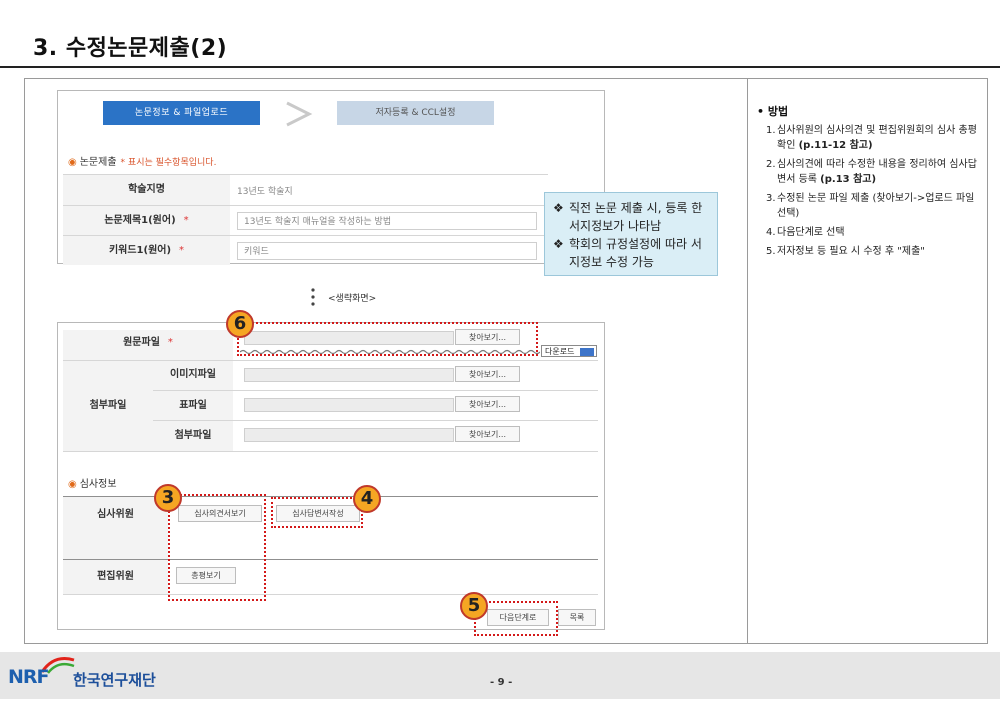 The image size is (1000, 707). Describe the element at coordinates (387, 339) in the screenshot. I see `highlight-upload` at that location.